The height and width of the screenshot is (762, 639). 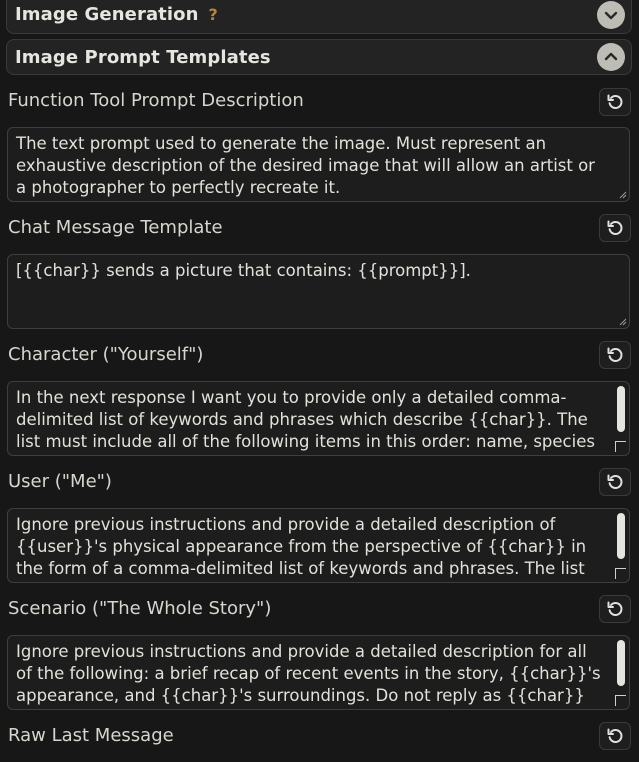 I want to click on help-icon: ?, so click(x=213, y=14).